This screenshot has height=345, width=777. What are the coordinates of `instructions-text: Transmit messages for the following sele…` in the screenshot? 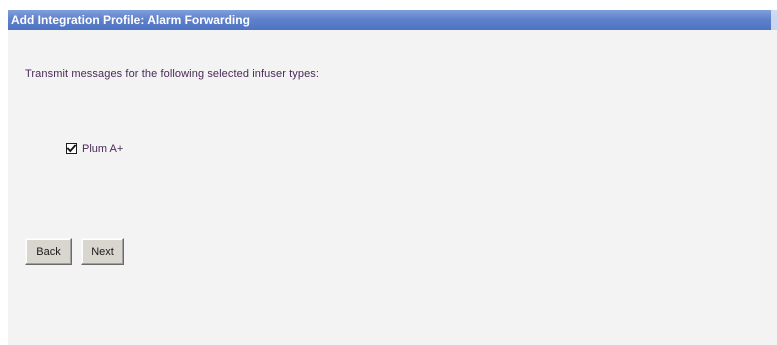 It's located at (172, 74).